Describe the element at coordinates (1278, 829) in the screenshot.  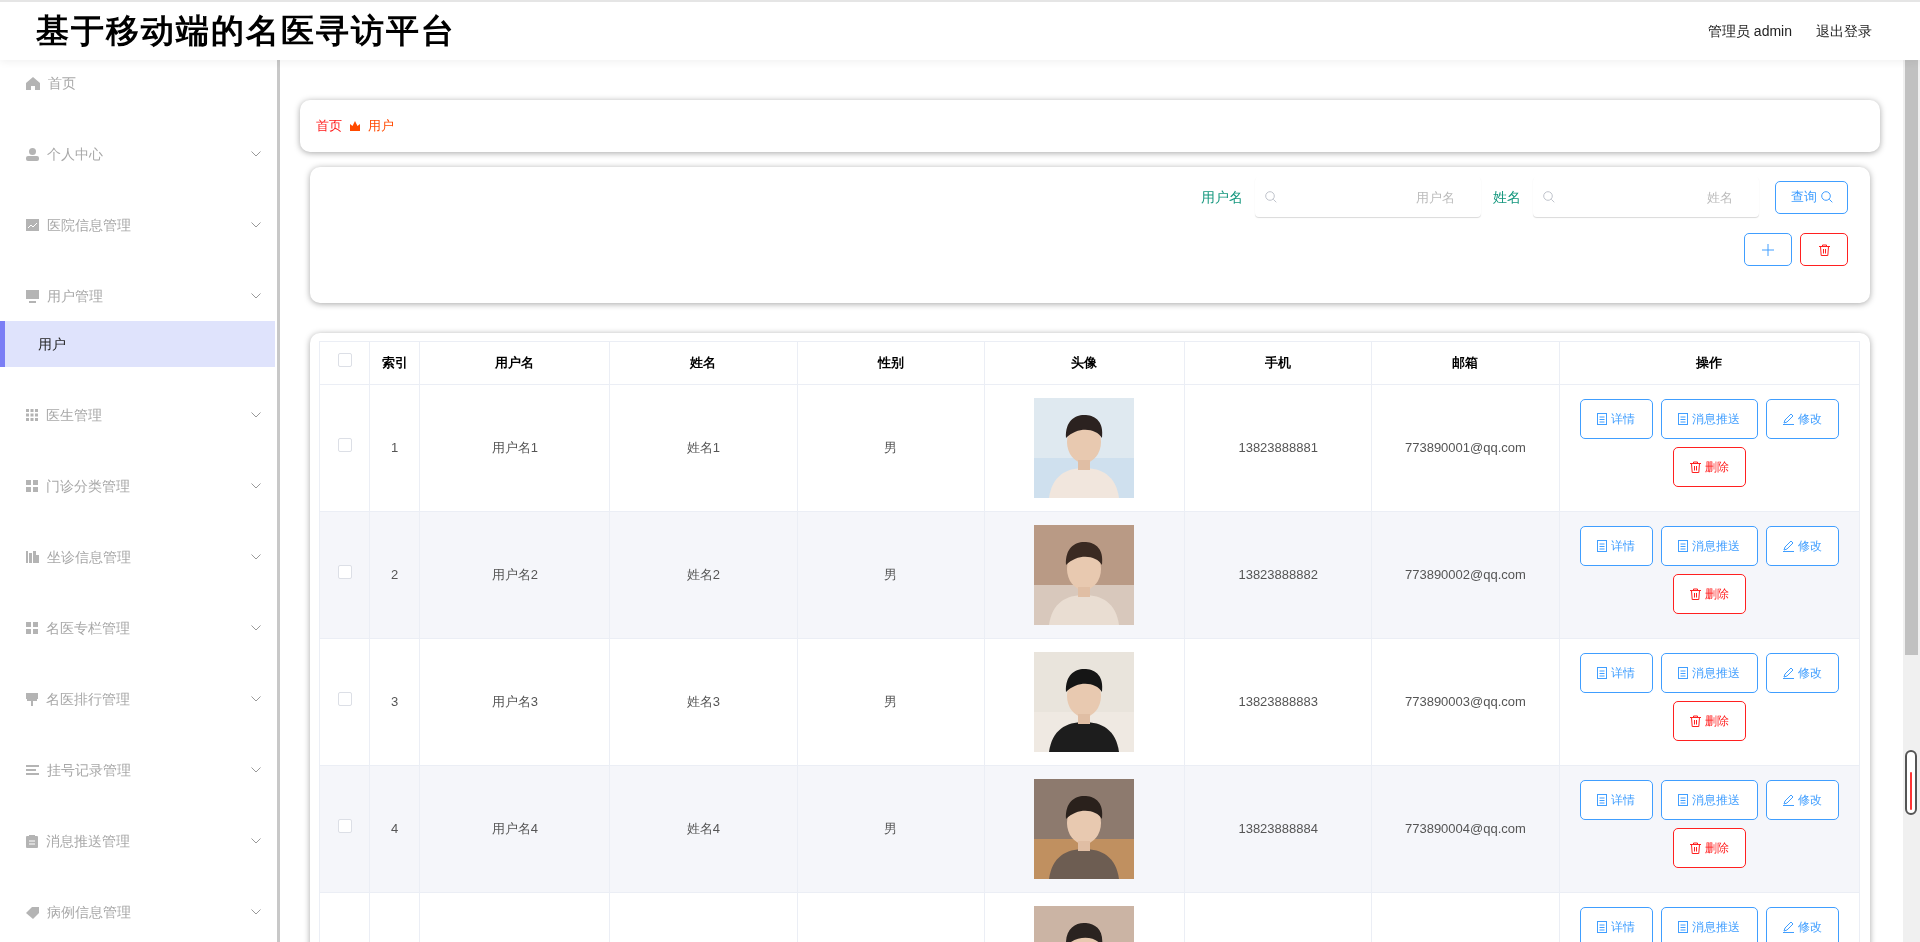
I see `table-cell: 13823888884` at that location.